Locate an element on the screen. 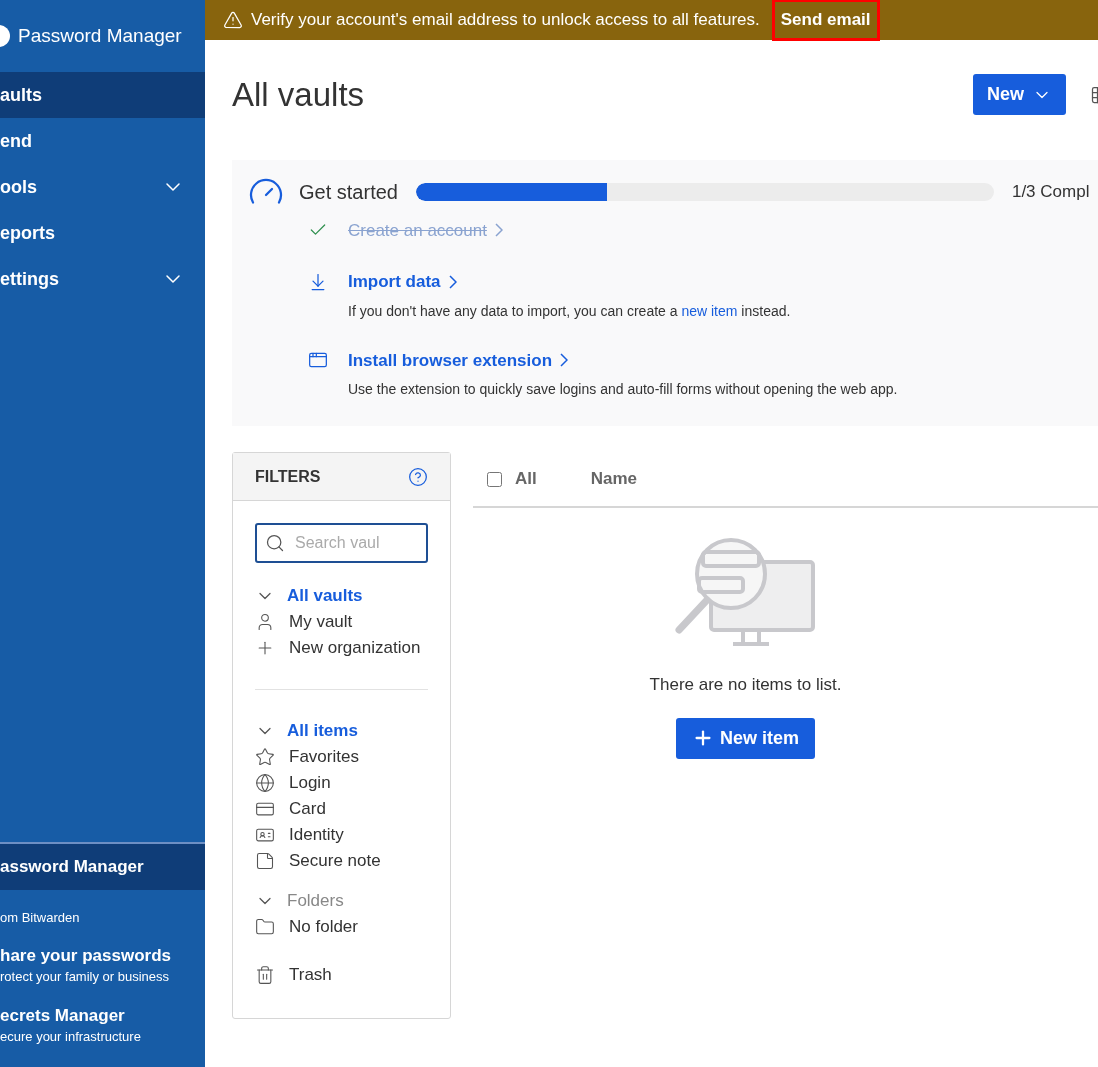 This screenshot has width=1098, height=1067. progress-text: 1/3 Compl is located at coordinates (1050, 191).